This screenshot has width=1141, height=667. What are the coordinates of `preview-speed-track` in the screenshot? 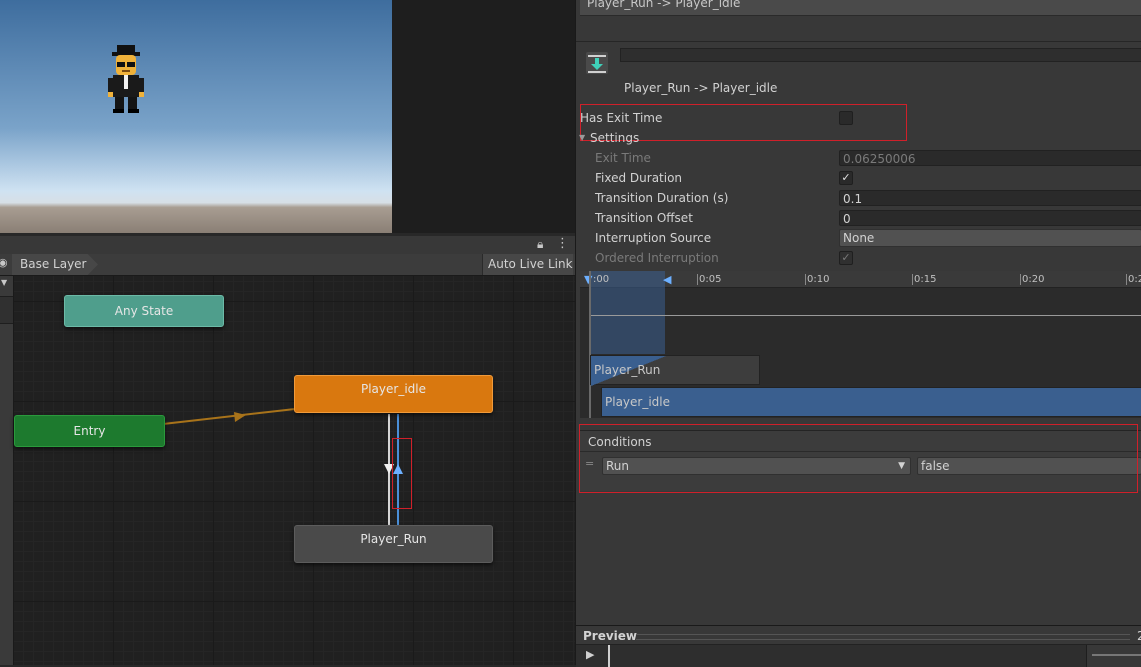 It's located at (1116, 655).